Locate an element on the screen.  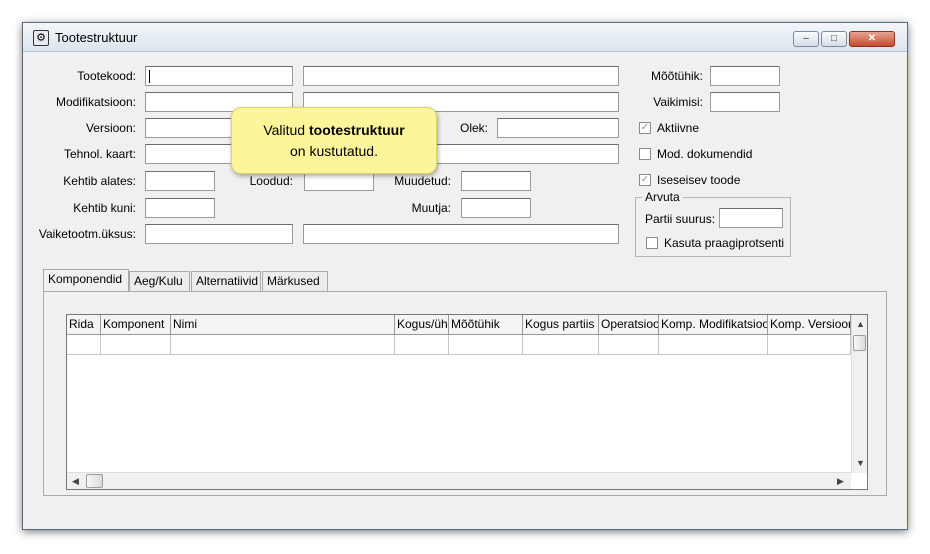
aktiivne-checkbox: ✓ is located at coordinates (645, 128).